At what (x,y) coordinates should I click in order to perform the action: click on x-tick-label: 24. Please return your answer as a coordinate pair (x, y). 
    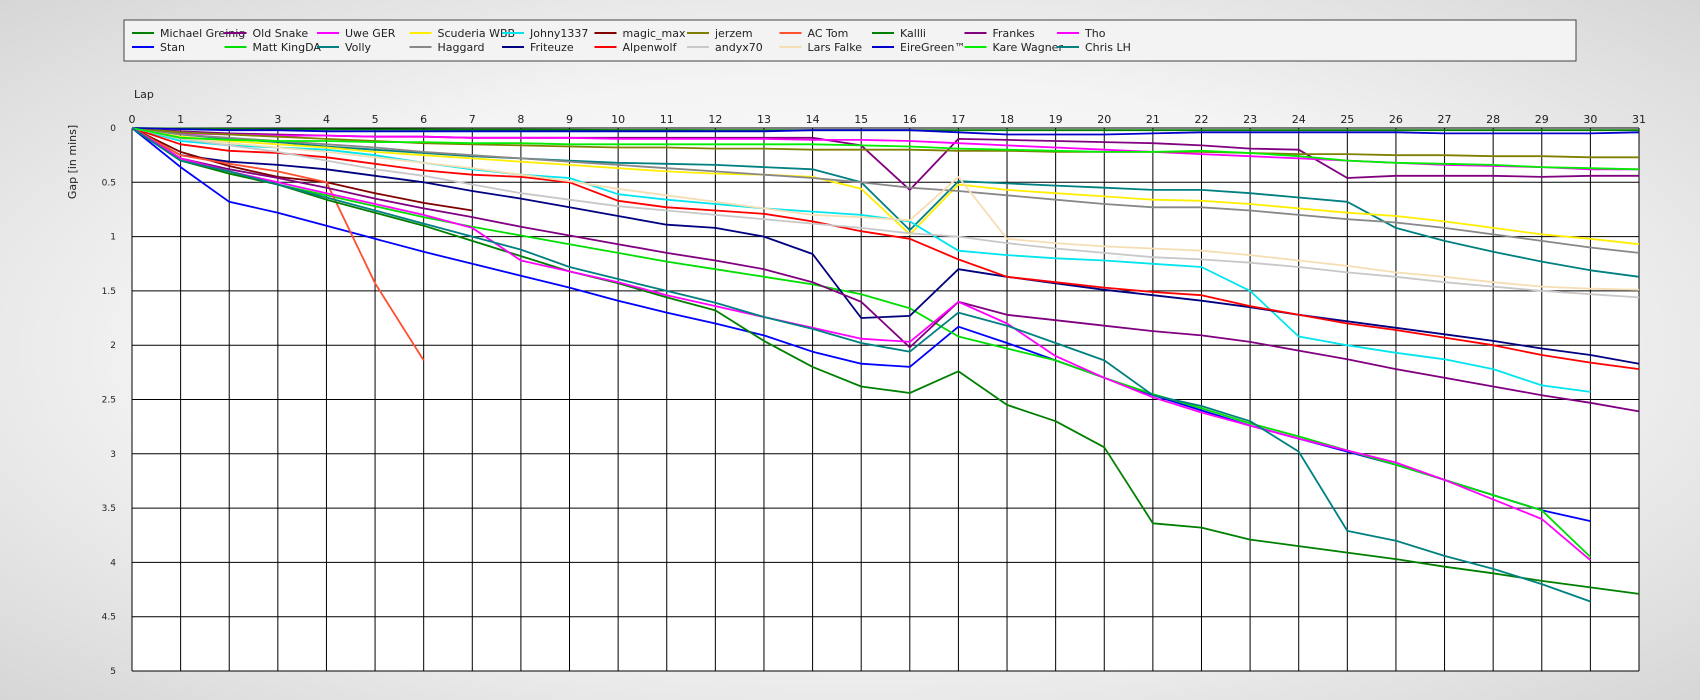
    Looking at the image, I should click on (1299, 119).